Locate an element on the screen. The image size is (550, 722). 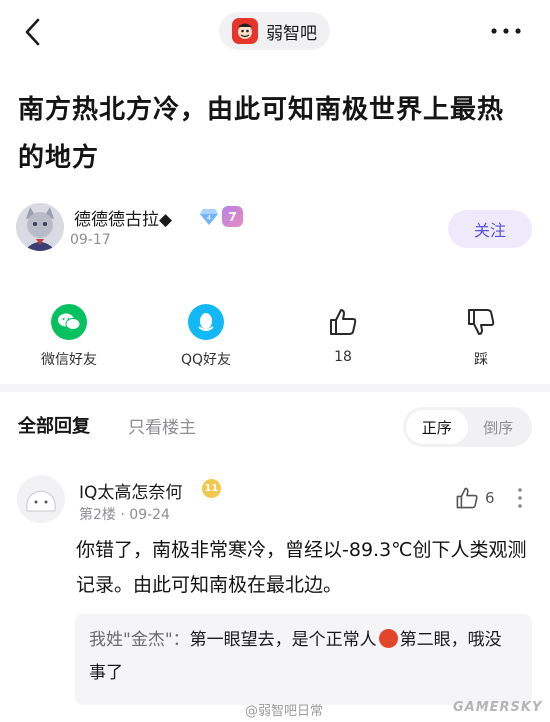
forum-logo-icon is located at coordinates (245, 31).